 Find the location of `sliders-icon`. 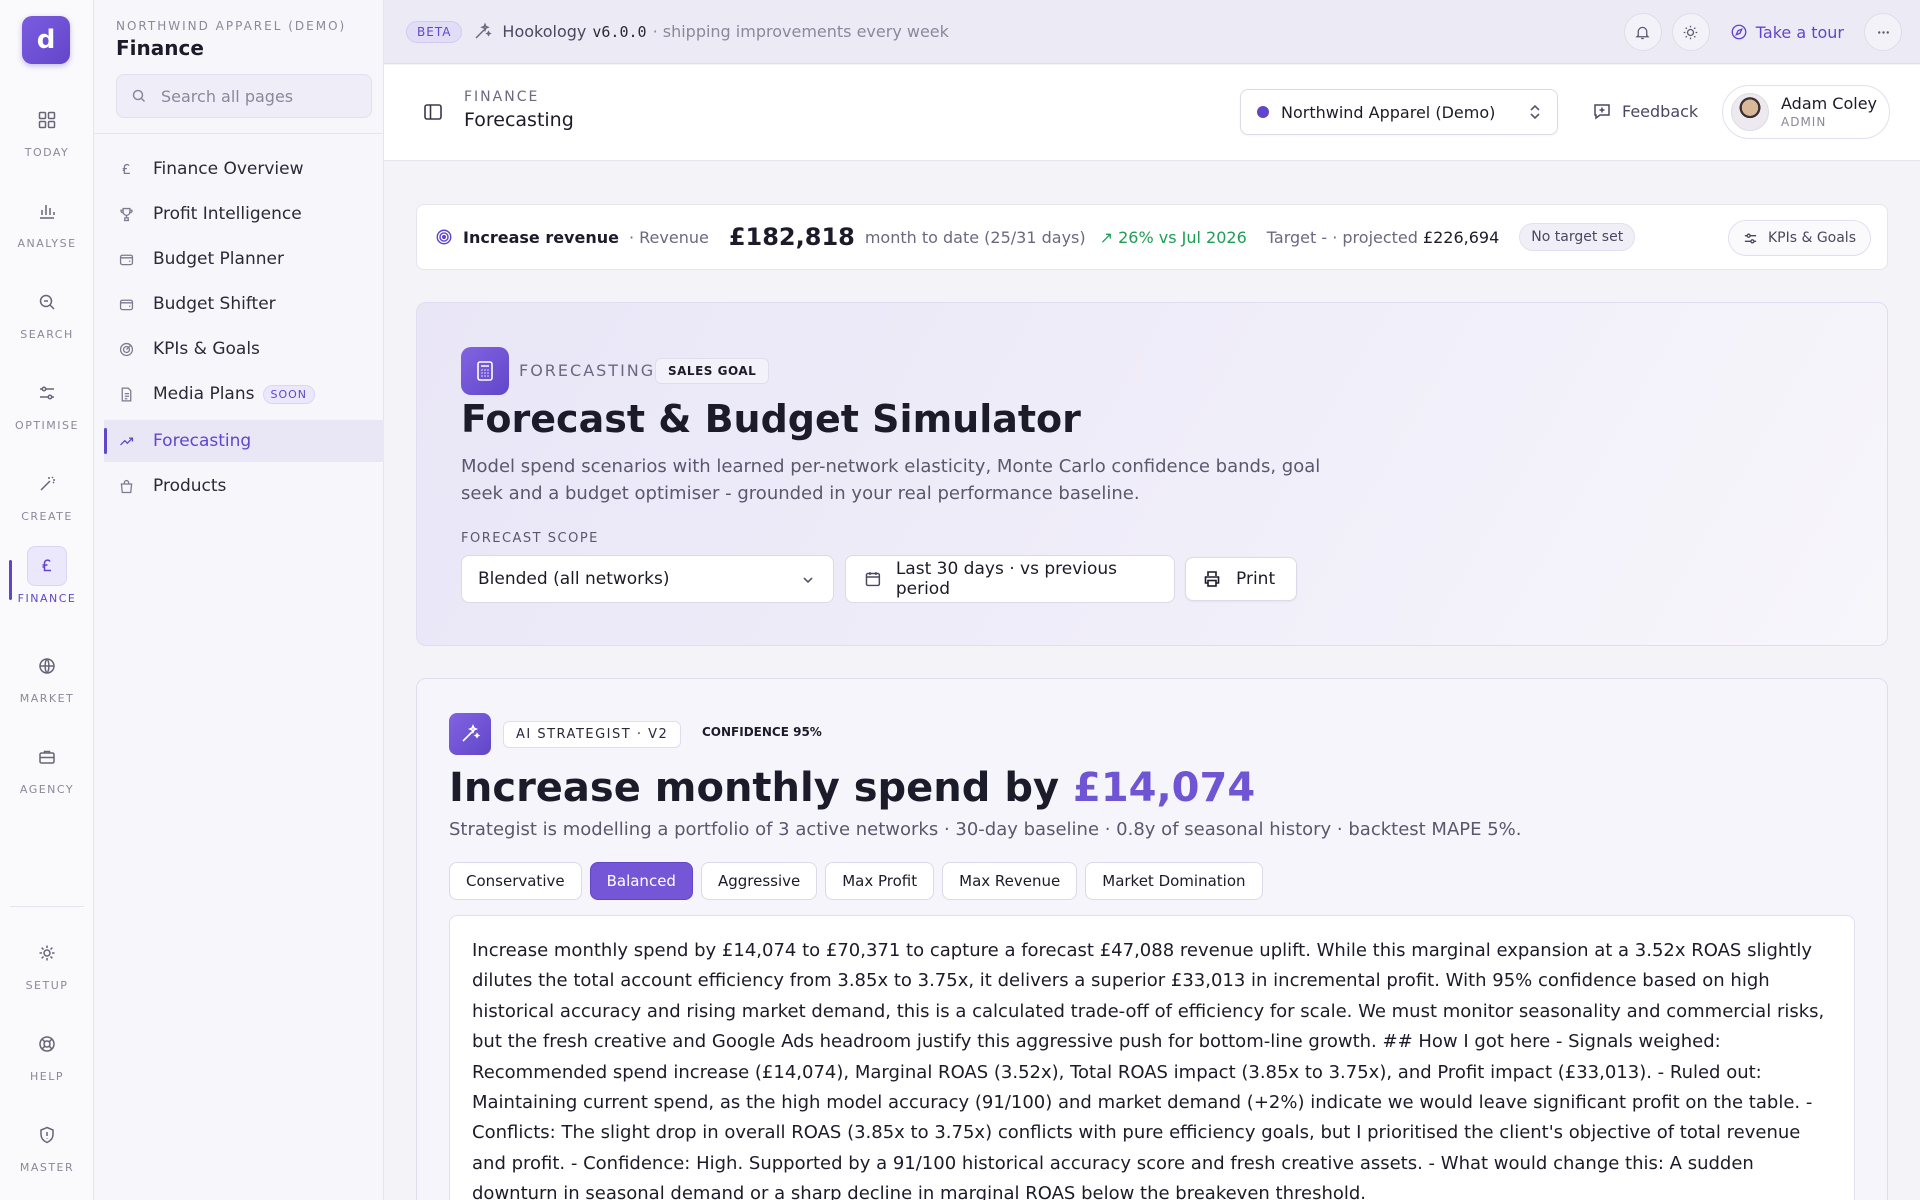

sliders-icon is located at coordinates (47, 393).